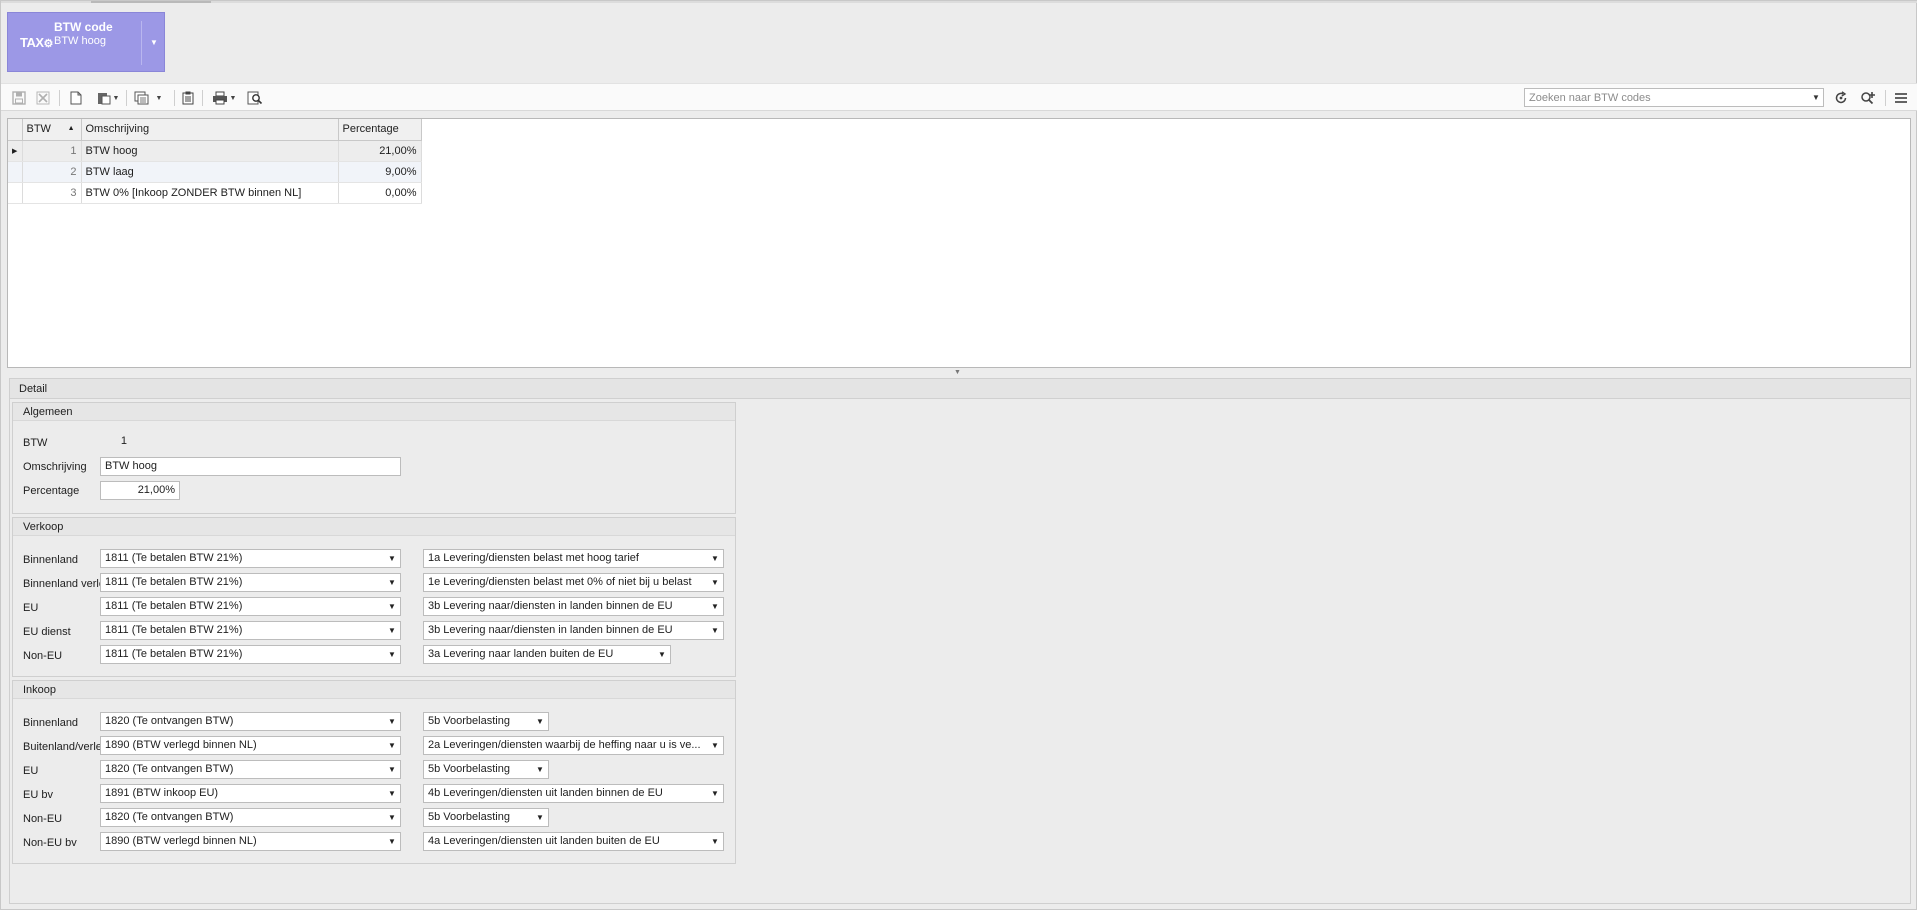  I want to click on clipboard-icon, so click(188, 98).